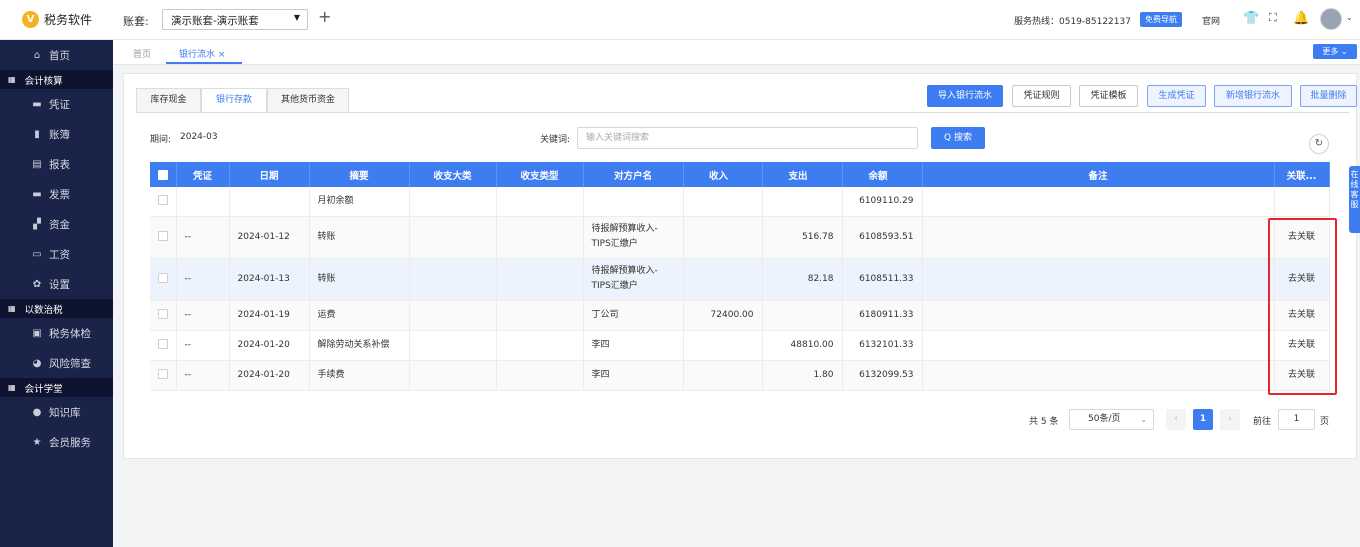 The image size is (1360, 547). What do you see at coordinates (1211, 20) in the screenshot?
I see `official-site-link: 官网` at bounding box center [1211, 20].